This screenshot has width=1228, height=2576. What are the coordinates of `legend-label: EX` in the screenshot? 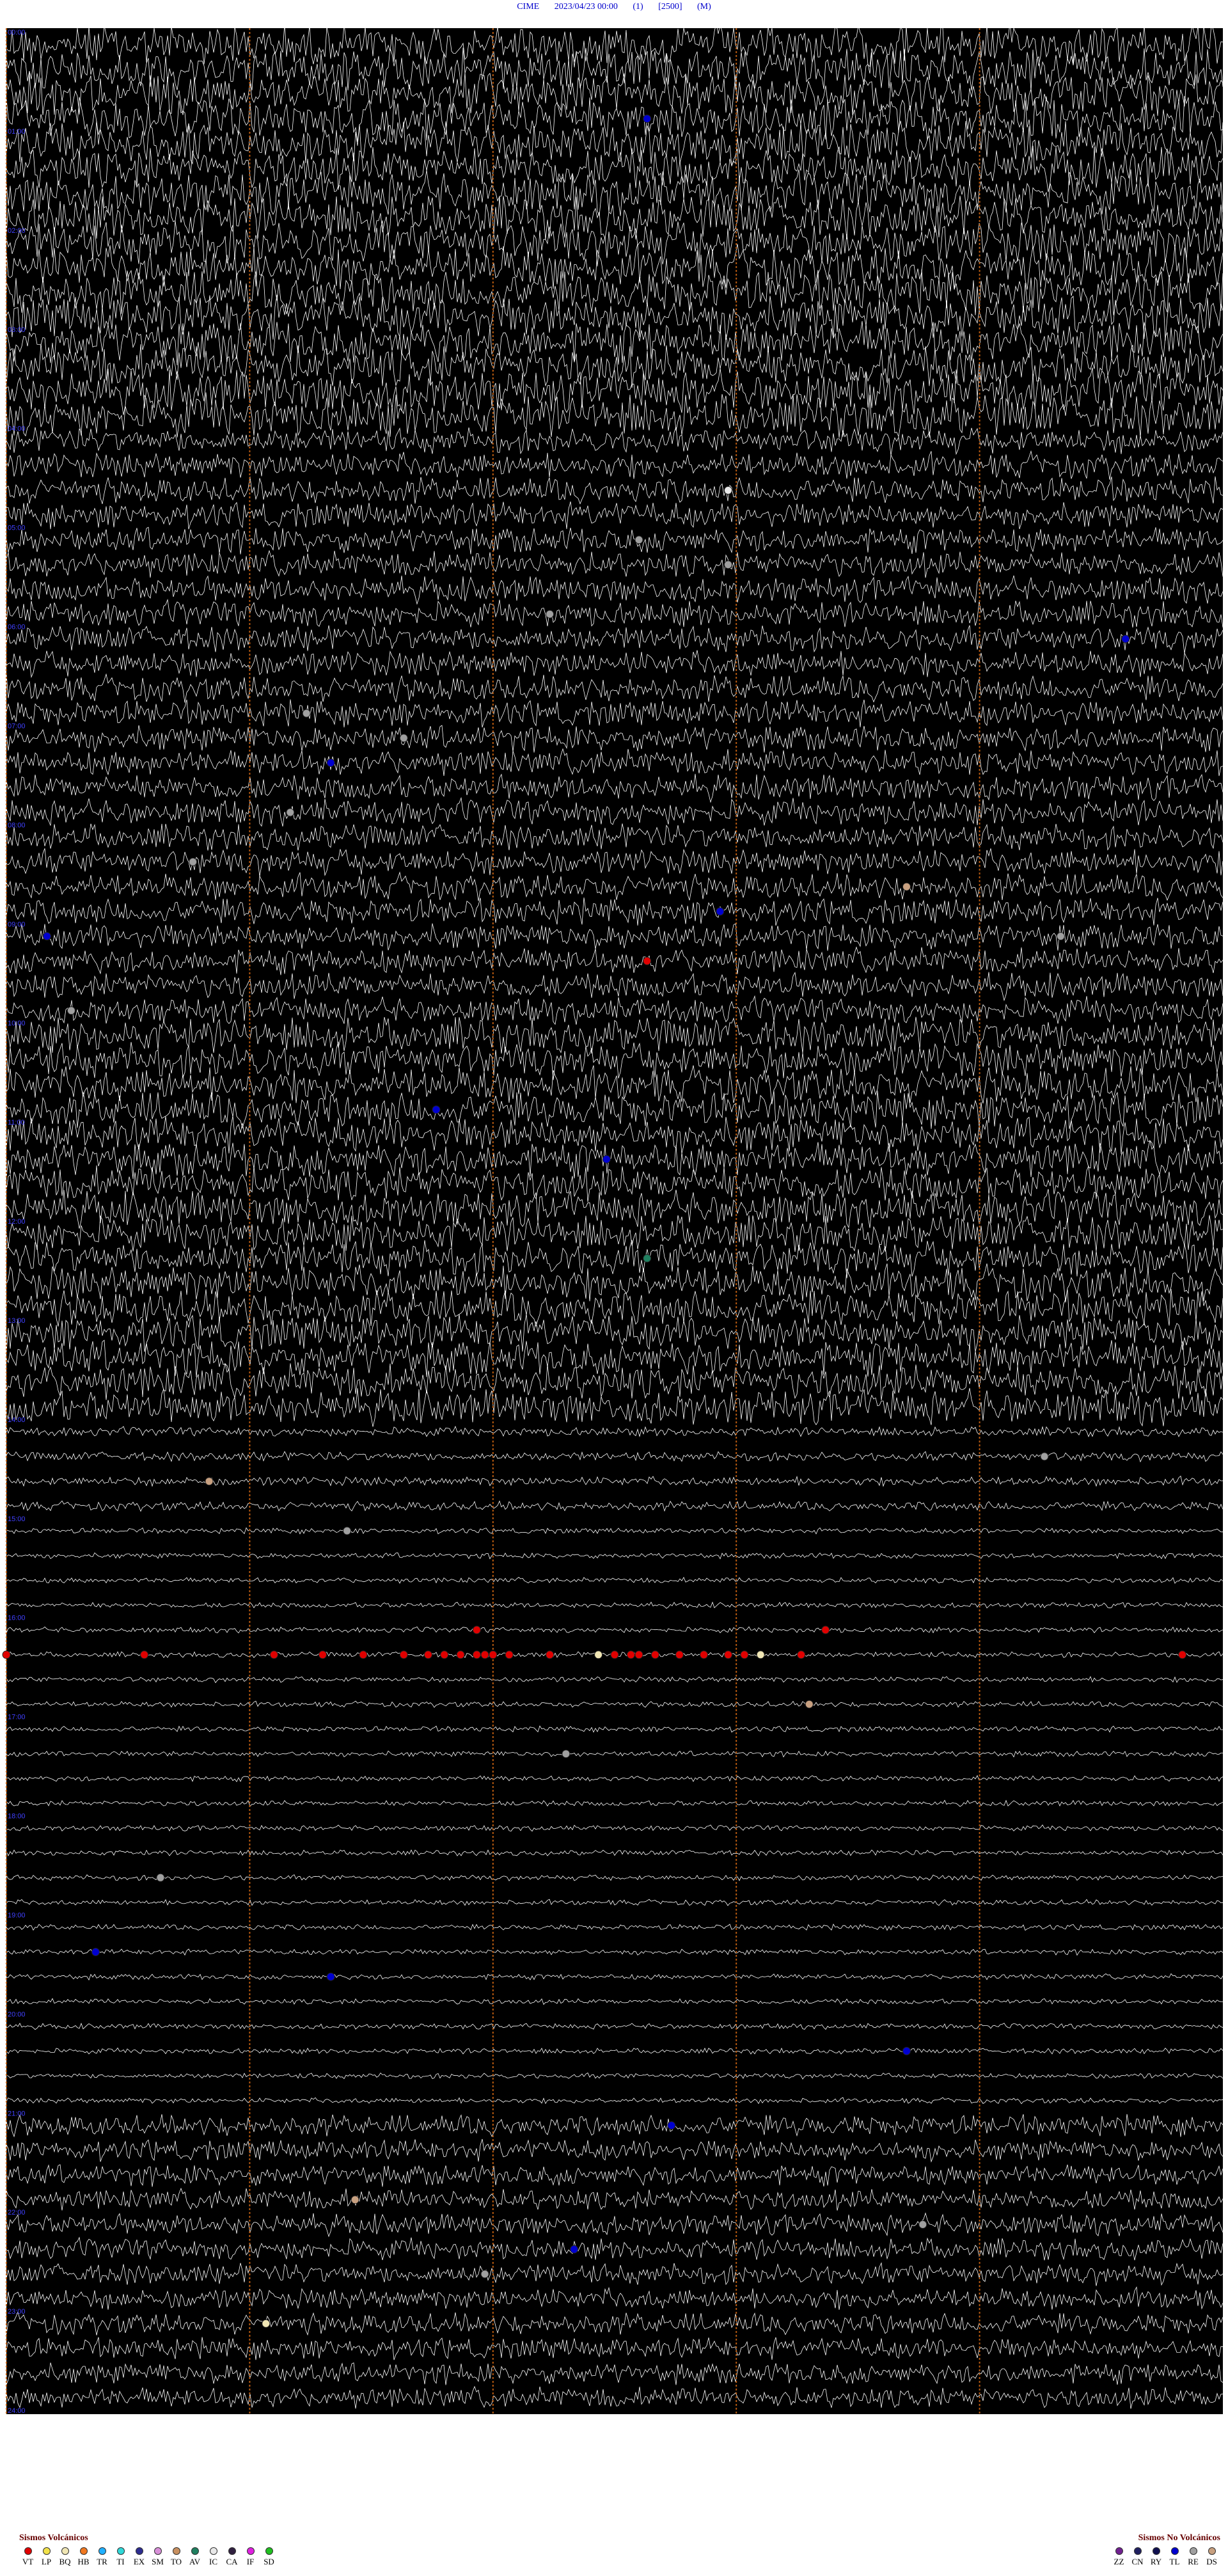 It's located at (139, 2561).